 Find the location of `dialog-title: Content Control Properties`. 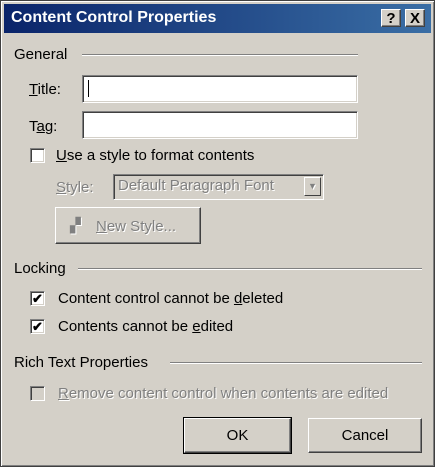

dialog-title: Content Control Properties is located at coordinates (114, 17).